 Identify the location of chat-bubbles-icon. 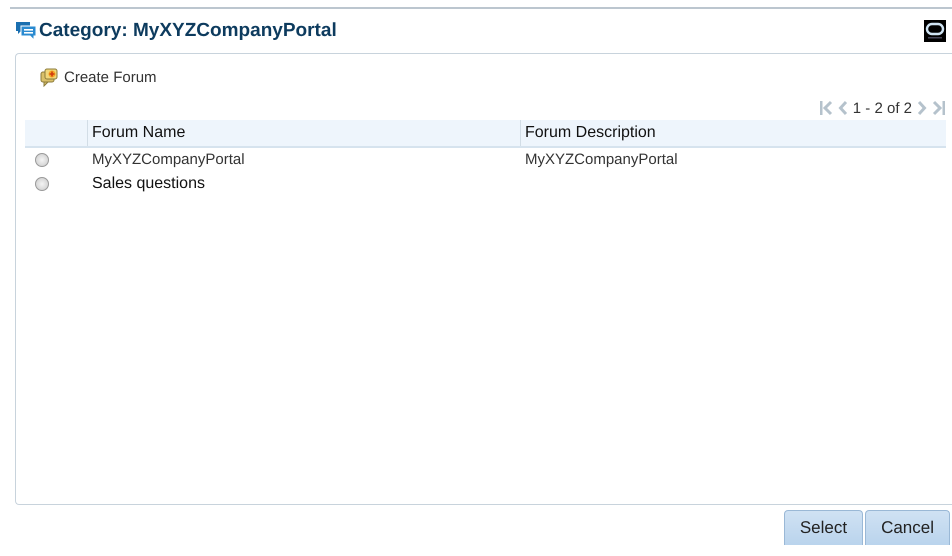
(26, 31).